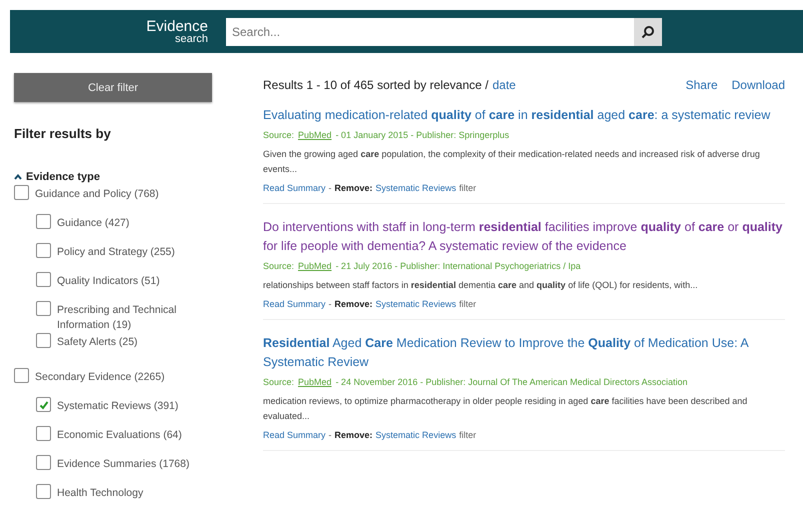  Describe the element at coordinates (127, 464) in the screenshot. I see `filter-label: Evidence Summaries (1768)` at that location.